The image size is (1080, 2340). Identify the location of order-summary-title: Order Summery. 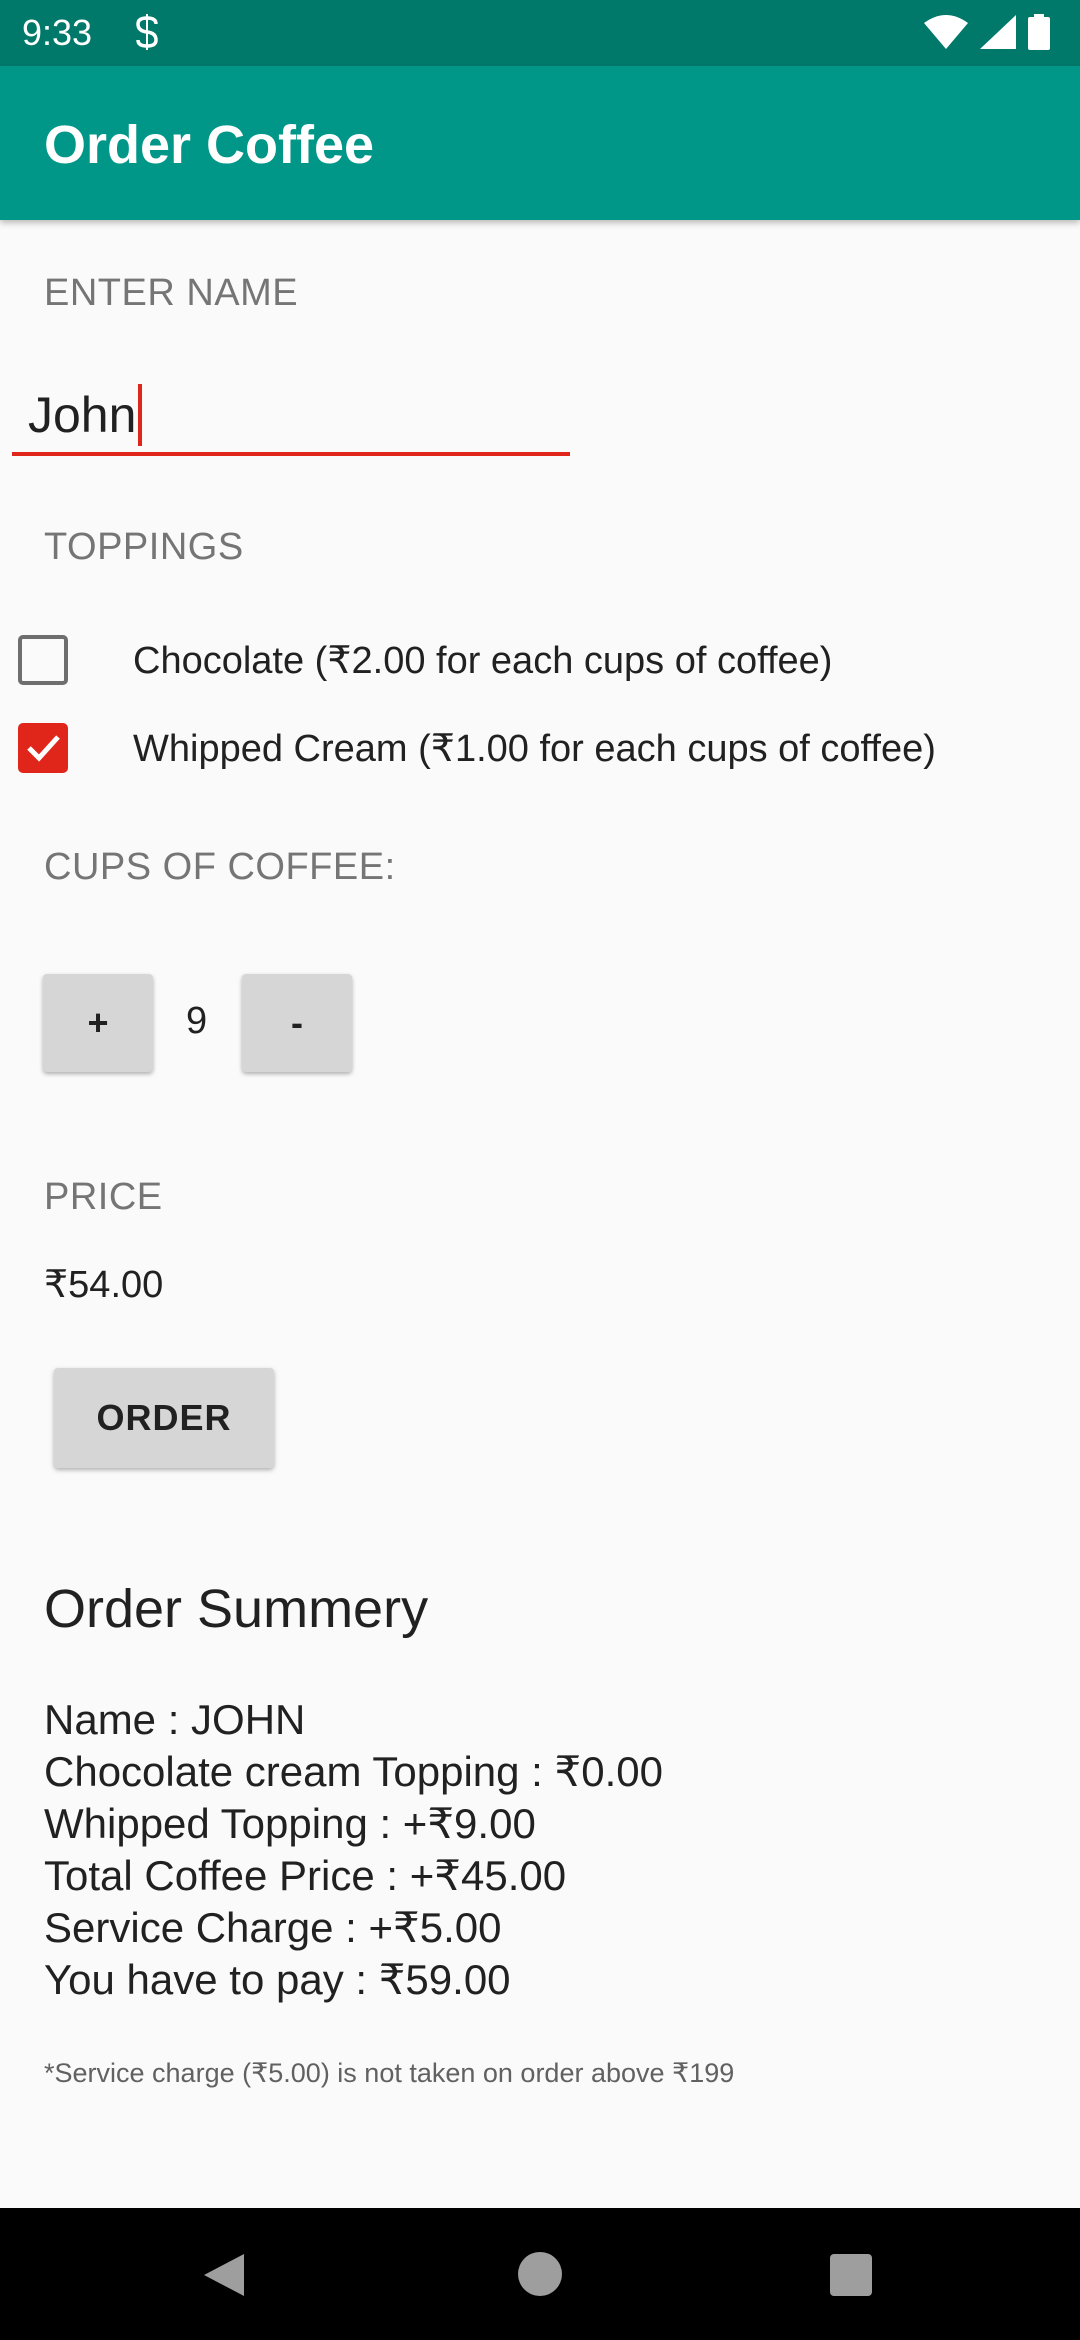
(236, 1609).